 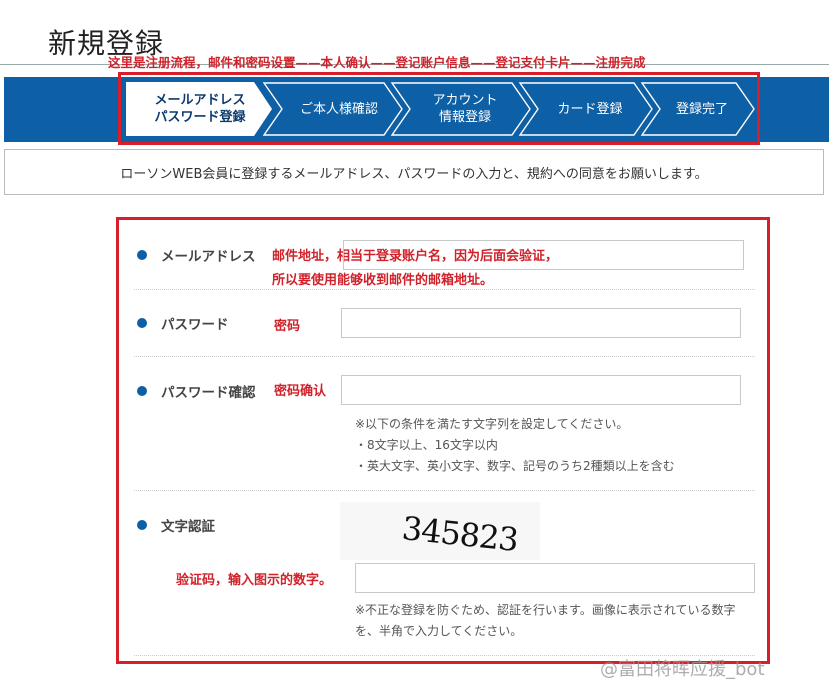 What do you see at coordinates (338, 109) in the screenshot?
I see `step-2-label: ご本人様確認` at bounding box center [338, 109].